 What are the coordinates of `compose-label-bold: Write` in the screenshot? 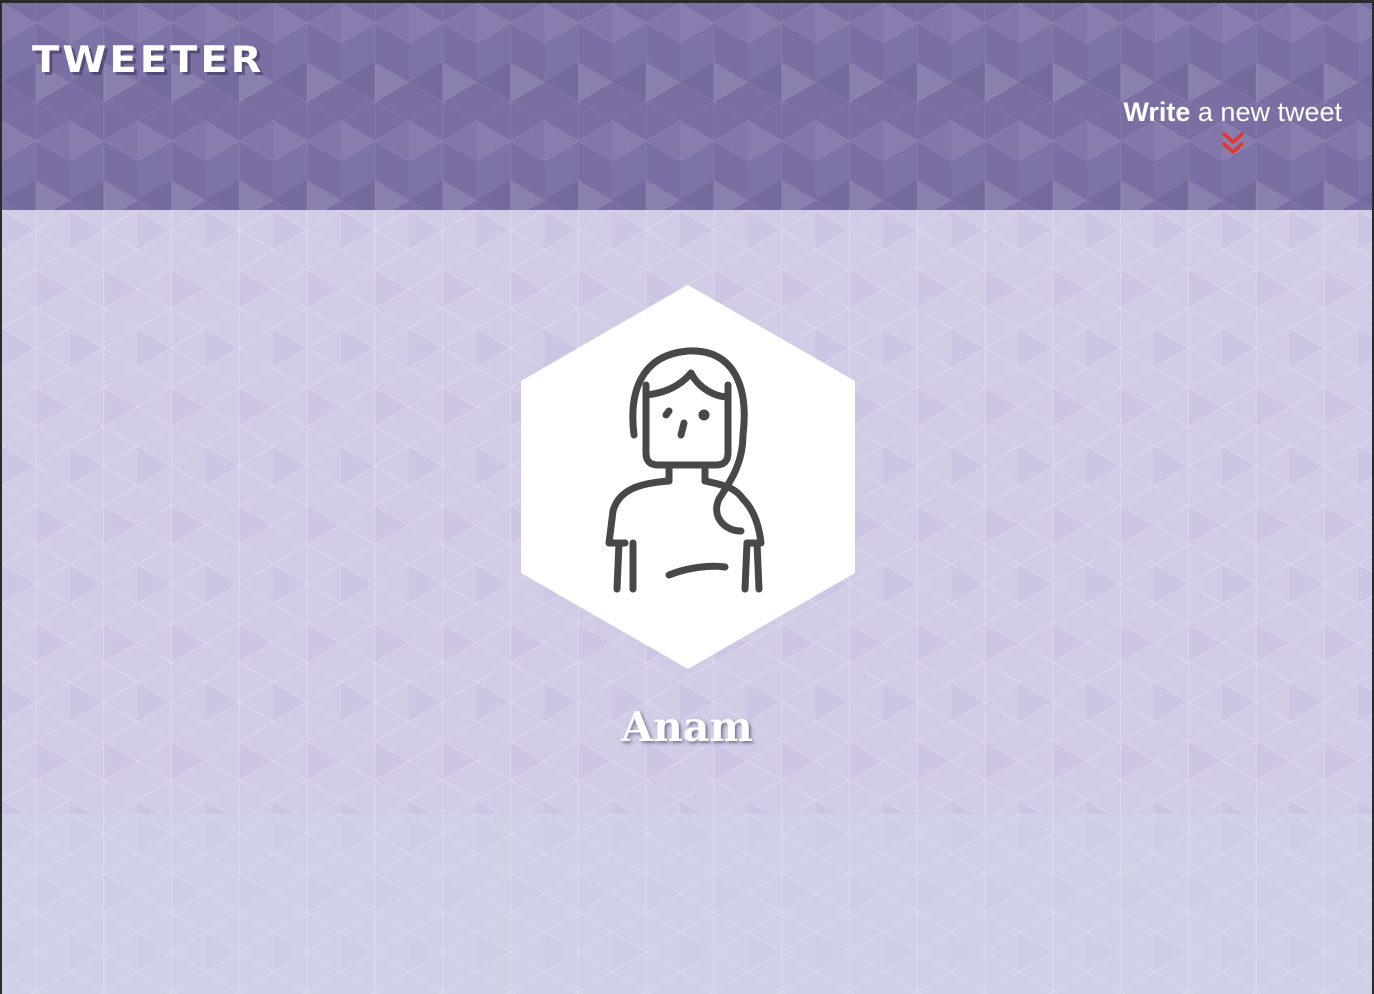 It's located at (1157, 112).